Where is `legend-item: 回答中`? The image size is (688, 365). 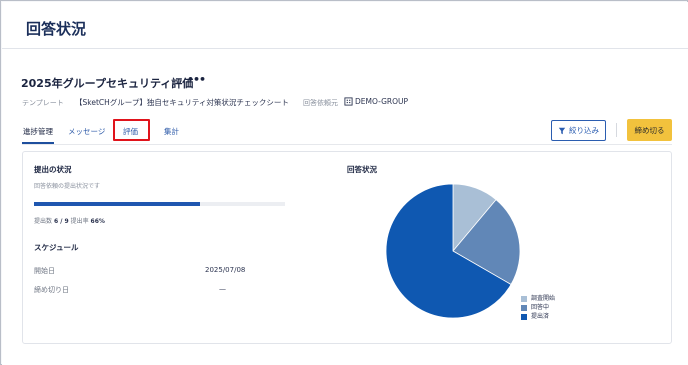
legend-item: 回答中 is located at coordinates (538, 308).